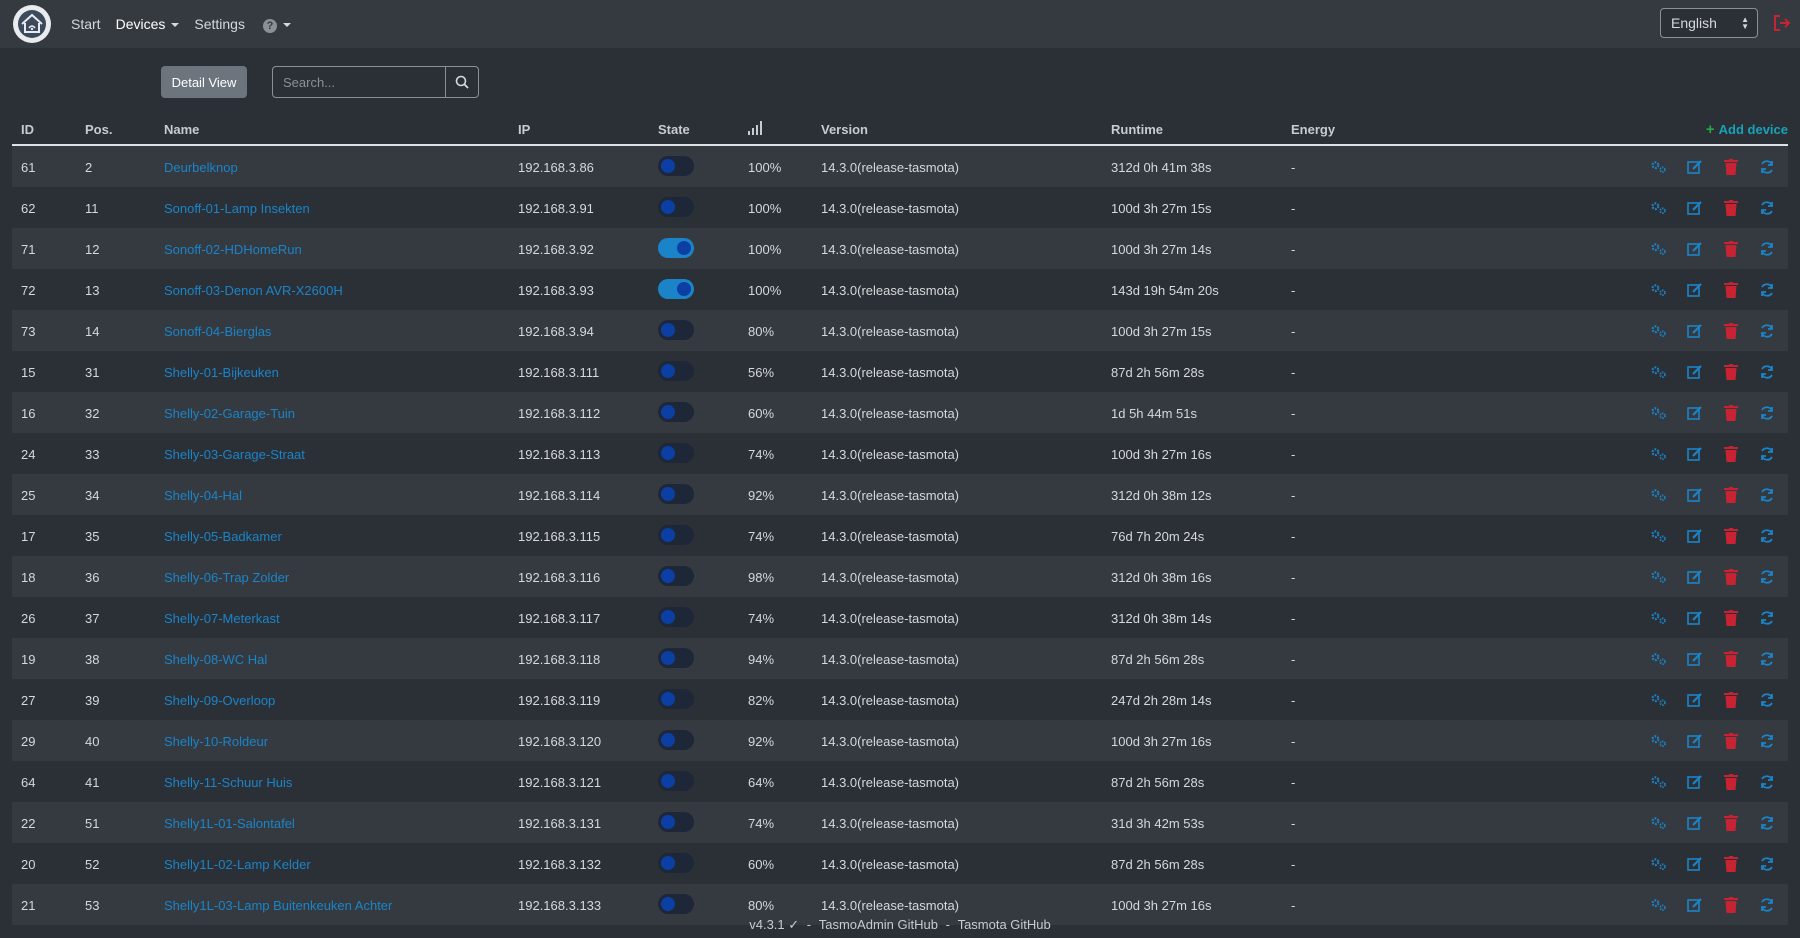 The height and width of the screenshot is (938, 1800). What do you see at coordinates (674, 129) in the screenshot?
I see `col-state: State` at bounding box center [674, 129].